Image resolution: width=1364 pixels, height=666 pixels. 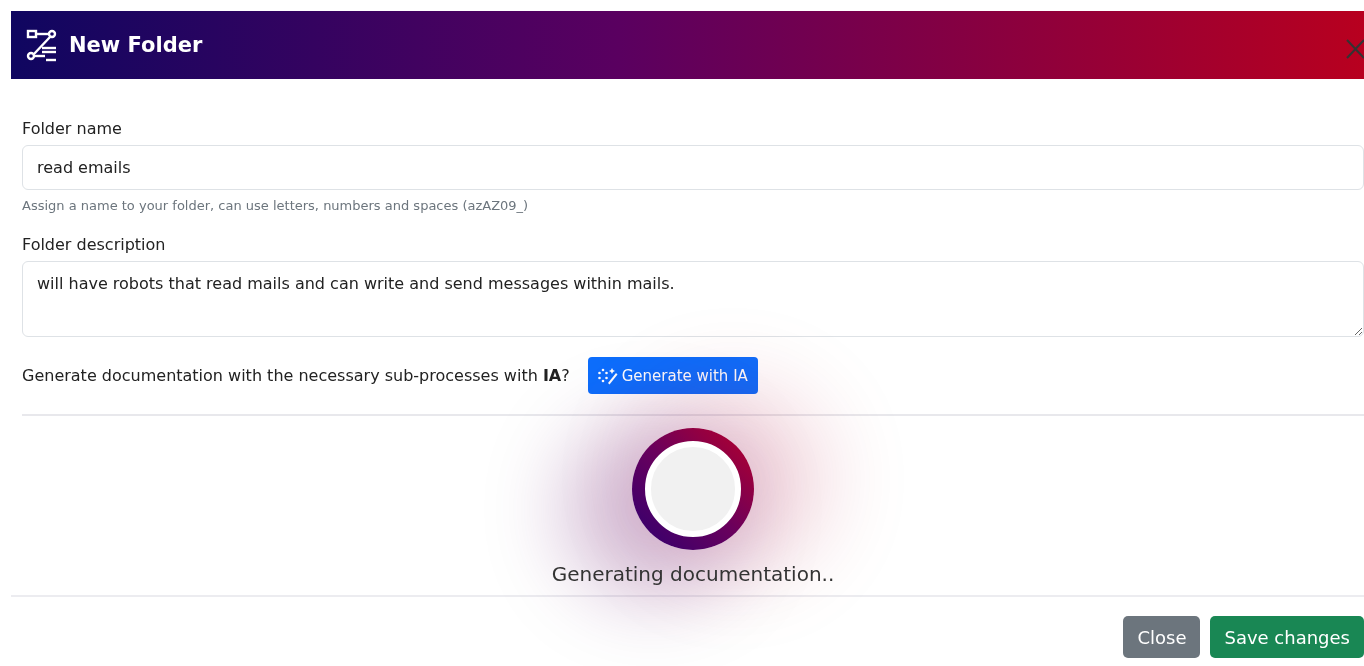 I want to click on loading-message: Generating documentation.., so click(x=693, y=574).